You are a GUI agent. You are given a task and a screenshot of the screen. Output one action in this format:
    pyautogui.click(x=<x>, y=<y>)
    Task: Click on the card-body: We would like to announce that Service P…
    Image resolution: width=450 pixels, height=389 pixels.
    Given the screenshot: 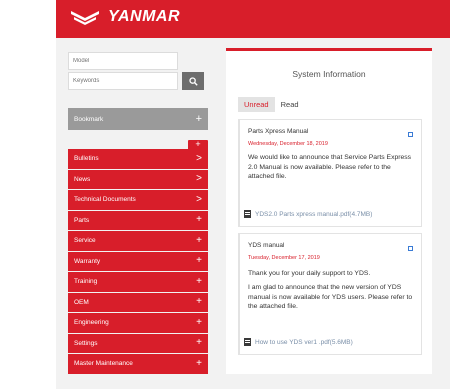 What is the action you would take?
    pyautogui.click(x=330, y=167)
    